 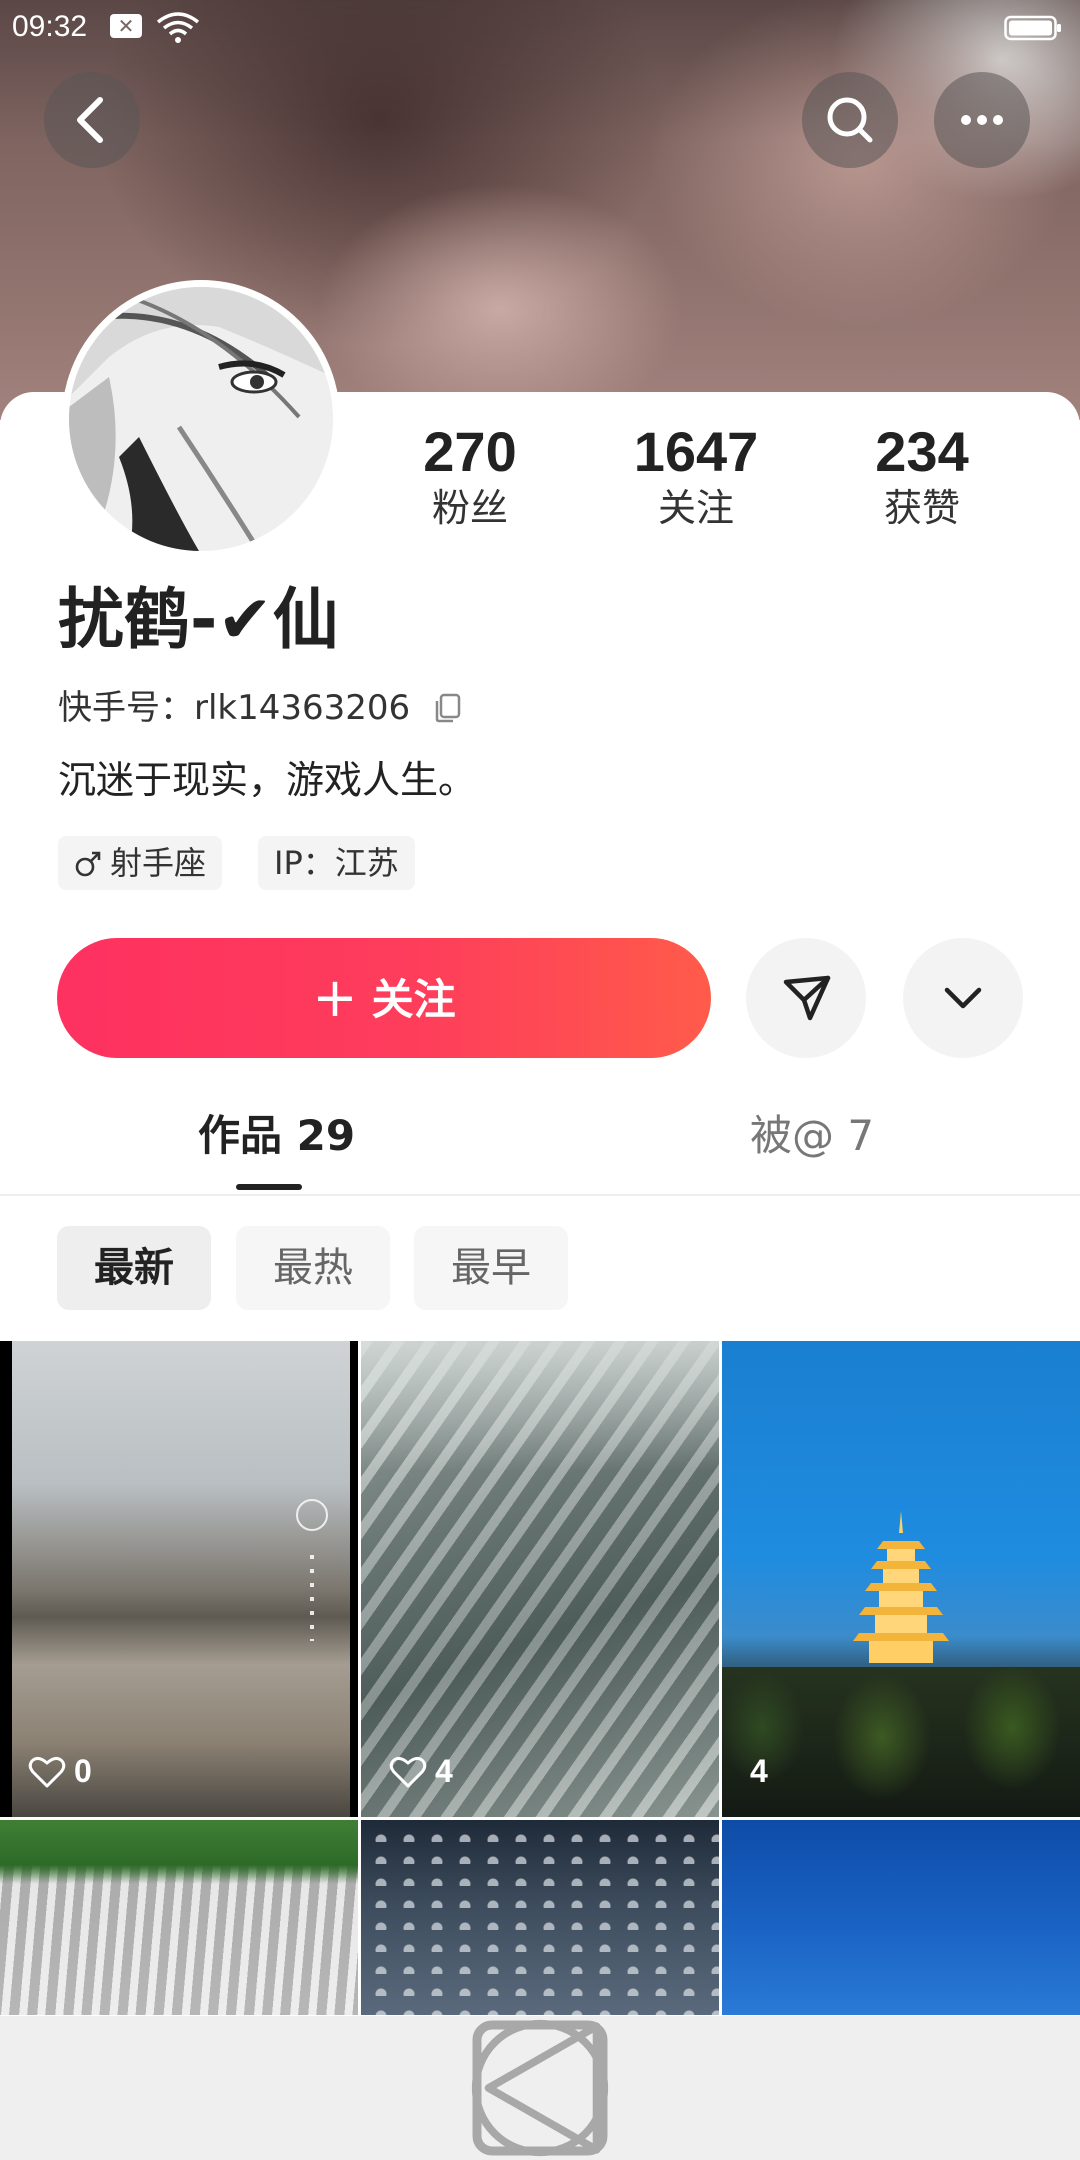 I want to click on paper-plane-icon, so click(x=807, y=998).